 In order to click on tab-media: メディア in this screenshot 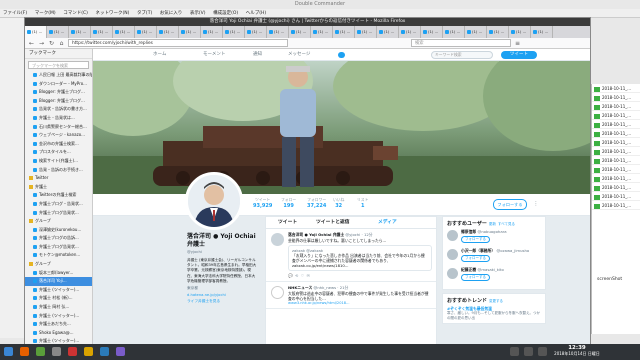, I will do `click(387, 223)`.